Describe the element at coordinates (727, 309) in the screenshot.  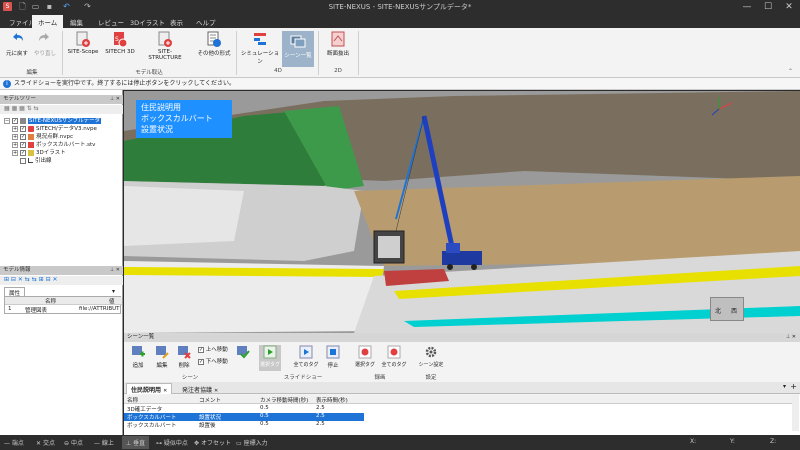
I see `view-cube: 北 西` at that location.